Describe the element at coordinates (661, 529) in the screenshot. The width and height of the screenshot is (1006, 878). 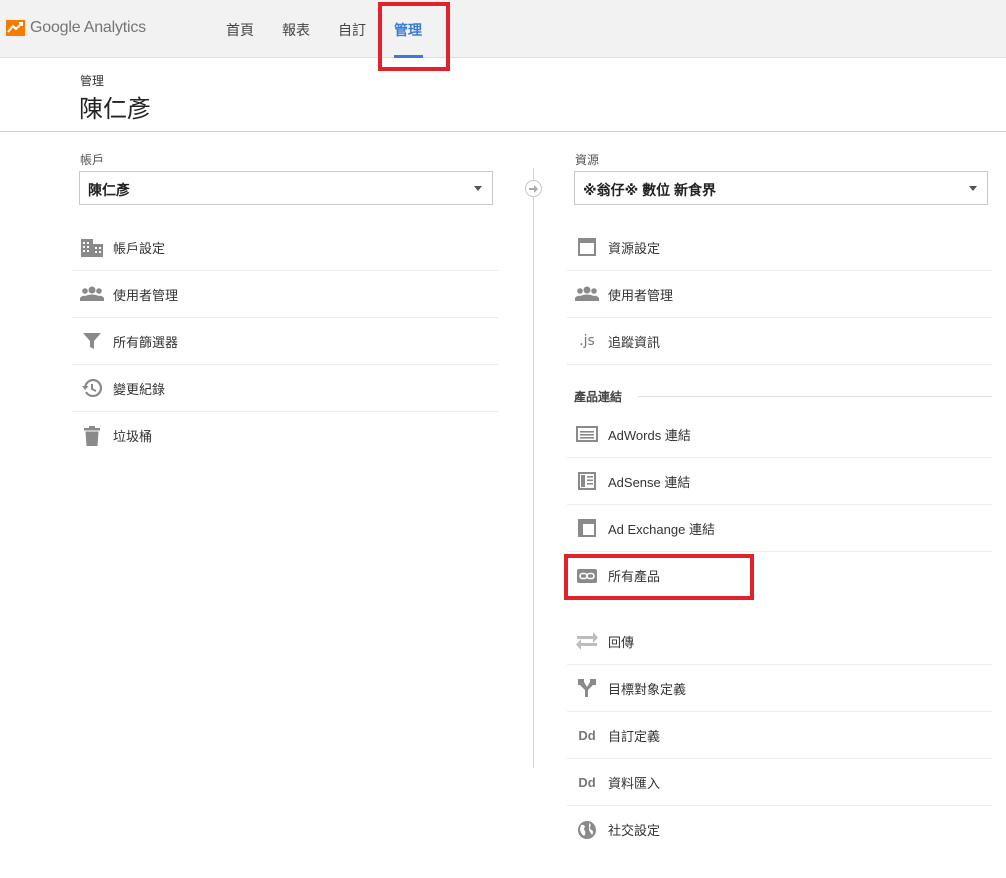
I see `ad-exchange-linking-label: Ad Exchange 連結` at that location.